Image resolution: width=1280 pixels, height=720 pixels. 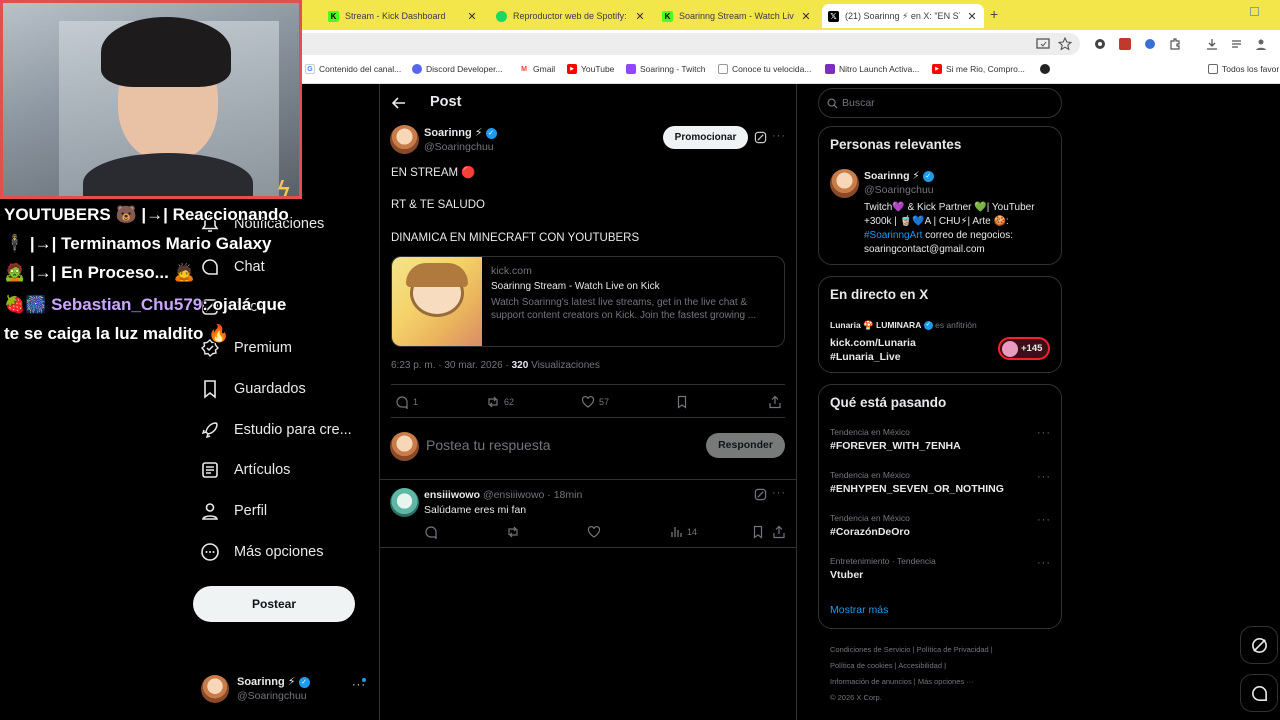 What do you see at coordinates (903, 16) in the screenshot?
I see `browser-tab-active: 𝕏 (21) Soarinng ⚡ en X: "EN STR ✕` at bounding box center [903, 16].